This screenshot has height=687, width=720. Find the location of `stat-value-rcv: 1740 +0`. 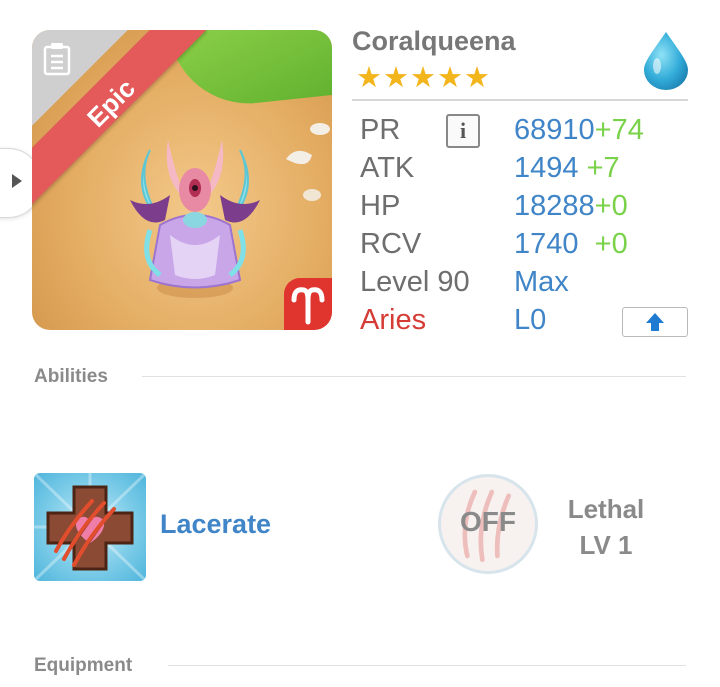

stat-value-rcv: 1740 +0 is located at coordinates (571, 244).